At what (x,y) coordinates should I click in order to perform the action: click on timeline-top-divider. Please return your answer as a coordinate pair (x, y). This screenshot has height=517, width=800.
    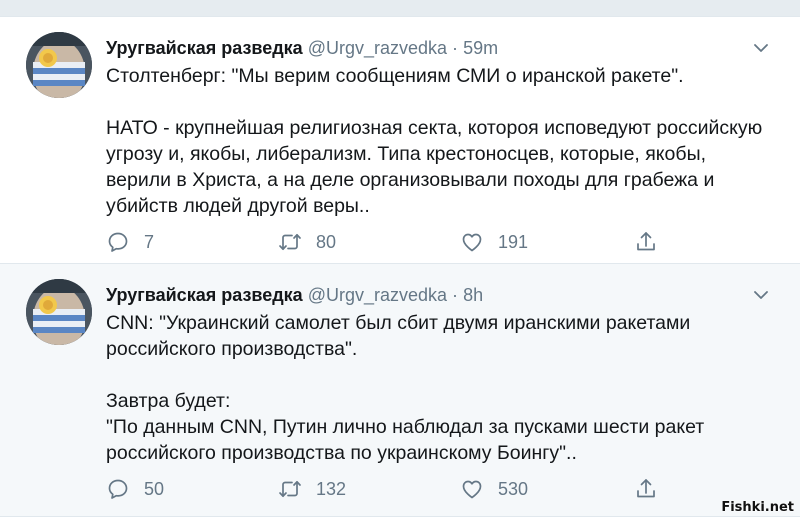
    Looking at the image, I should click on (400, 8).